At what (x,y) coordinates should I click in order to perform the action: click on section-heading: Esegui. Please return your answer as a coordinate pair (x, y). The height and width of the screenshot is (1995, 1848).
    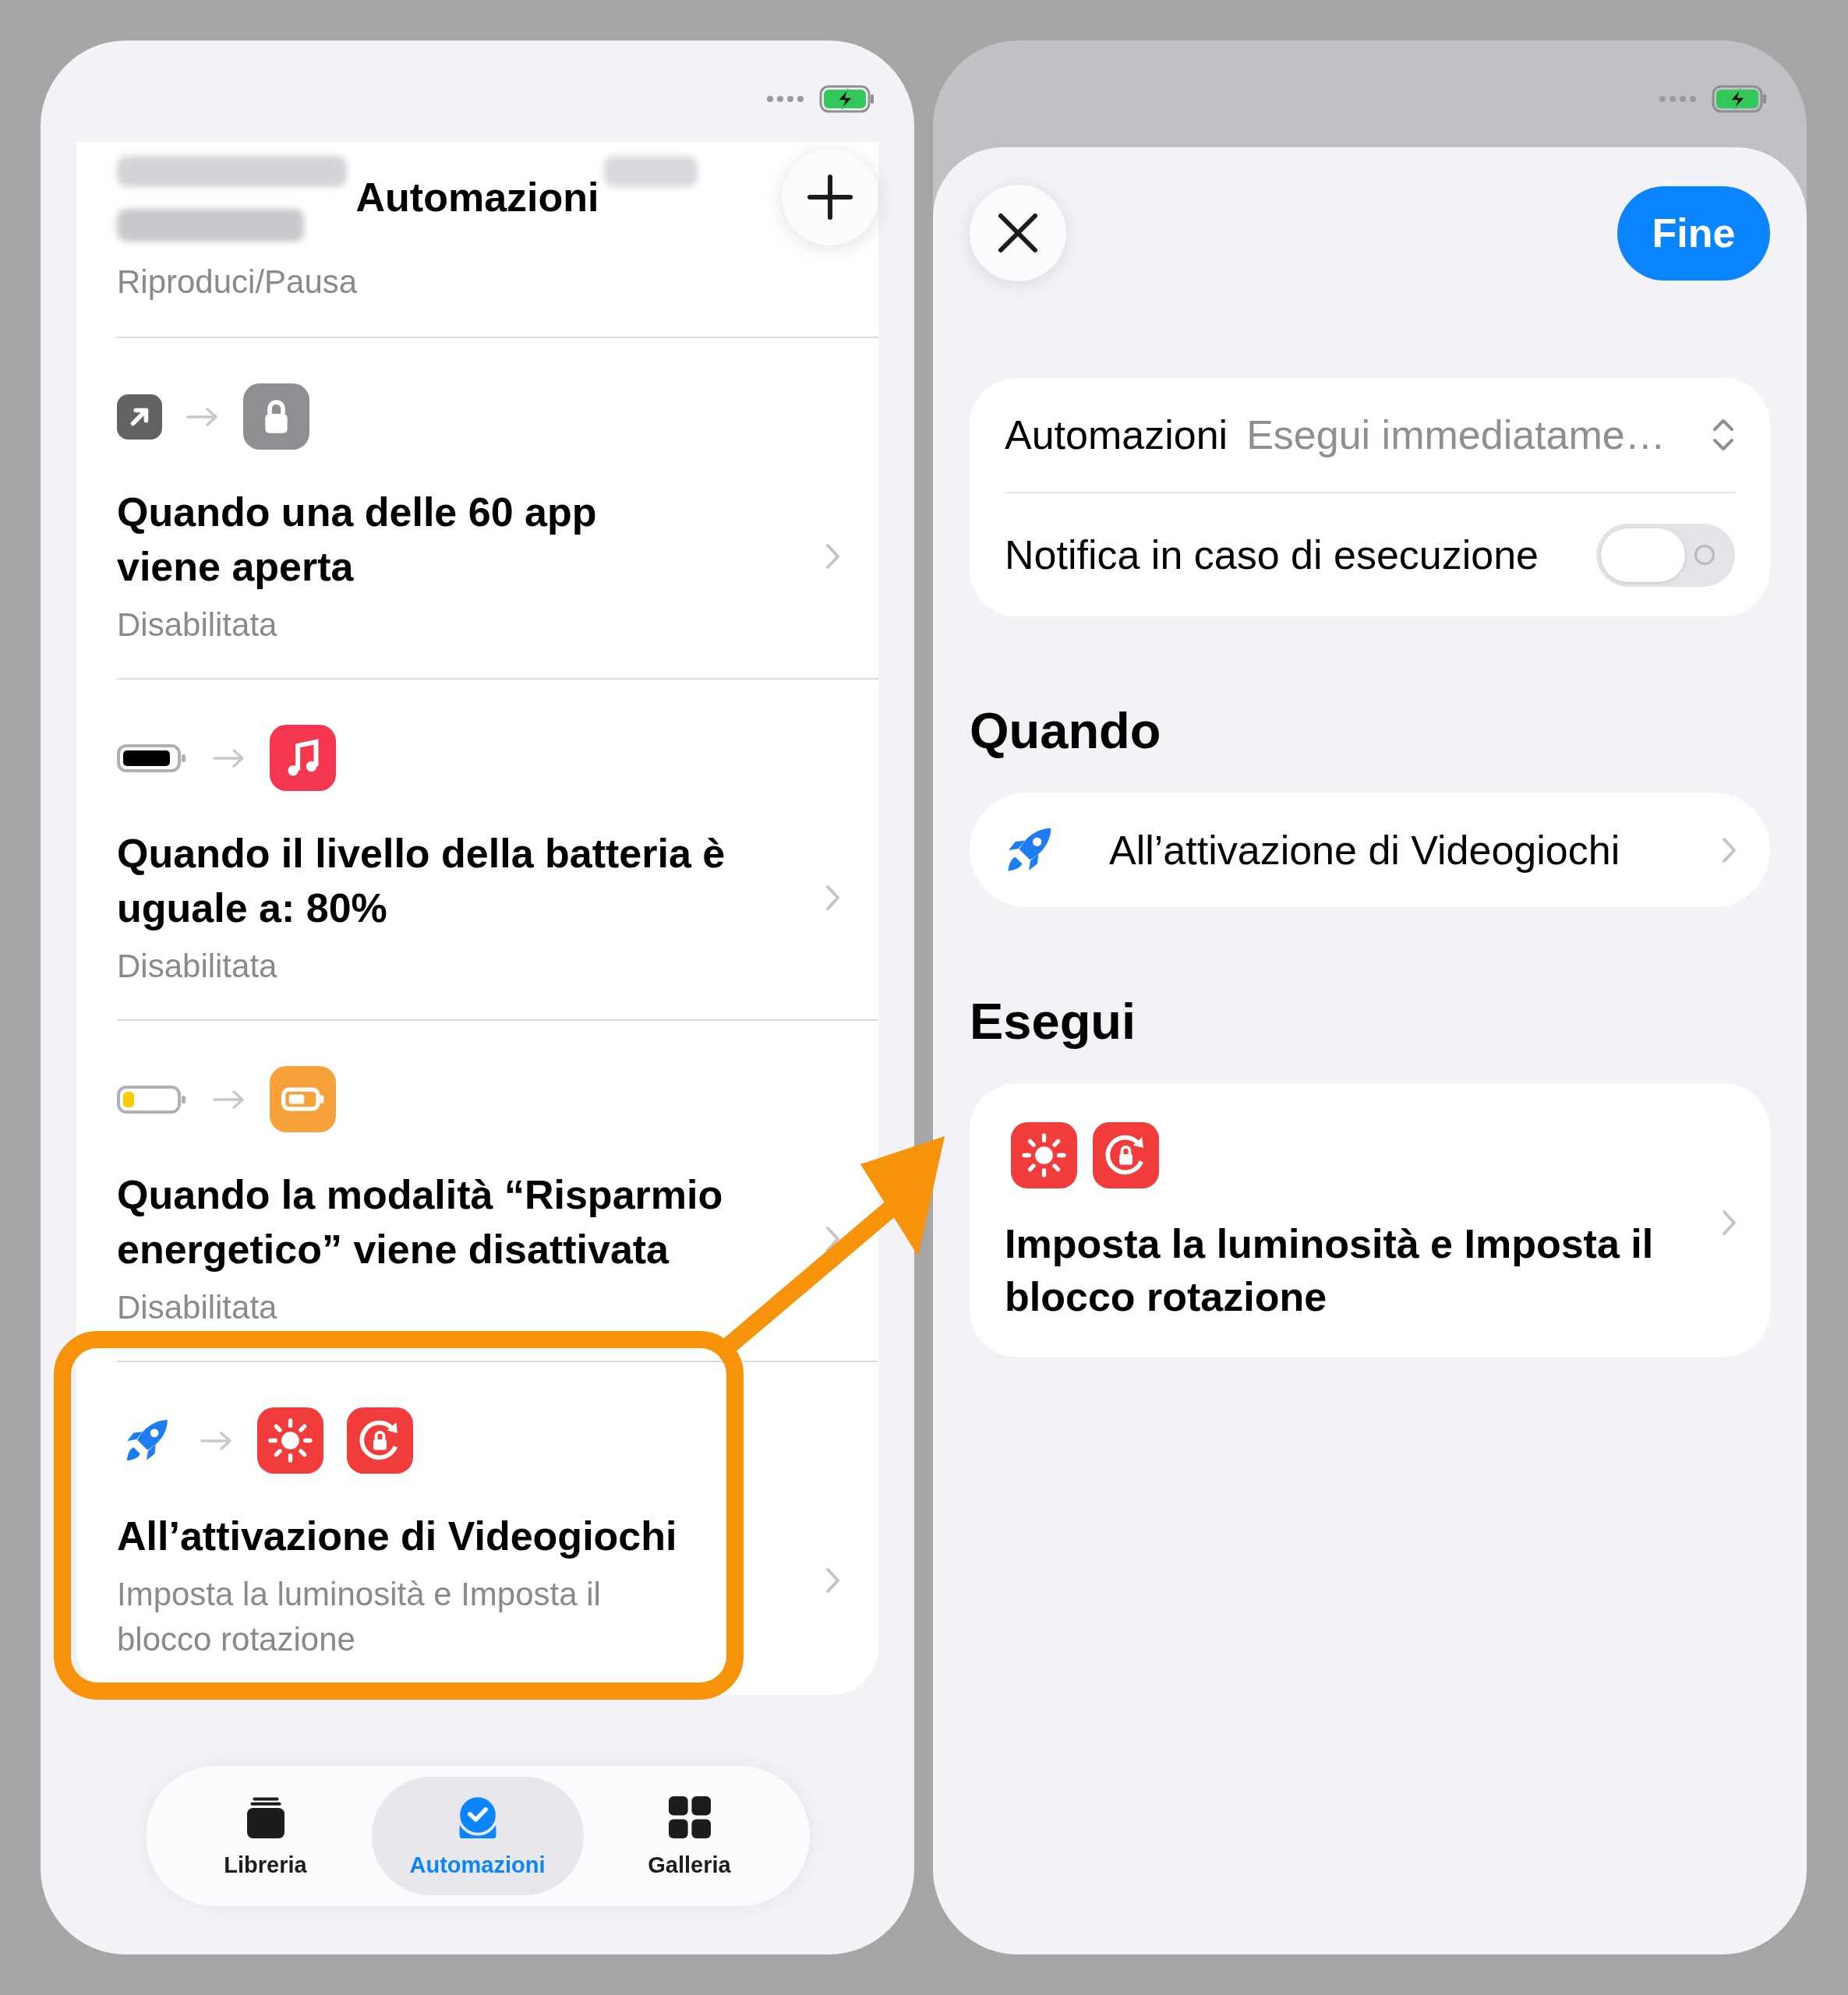
    Looking at the image, I should click on (1053, 1021).